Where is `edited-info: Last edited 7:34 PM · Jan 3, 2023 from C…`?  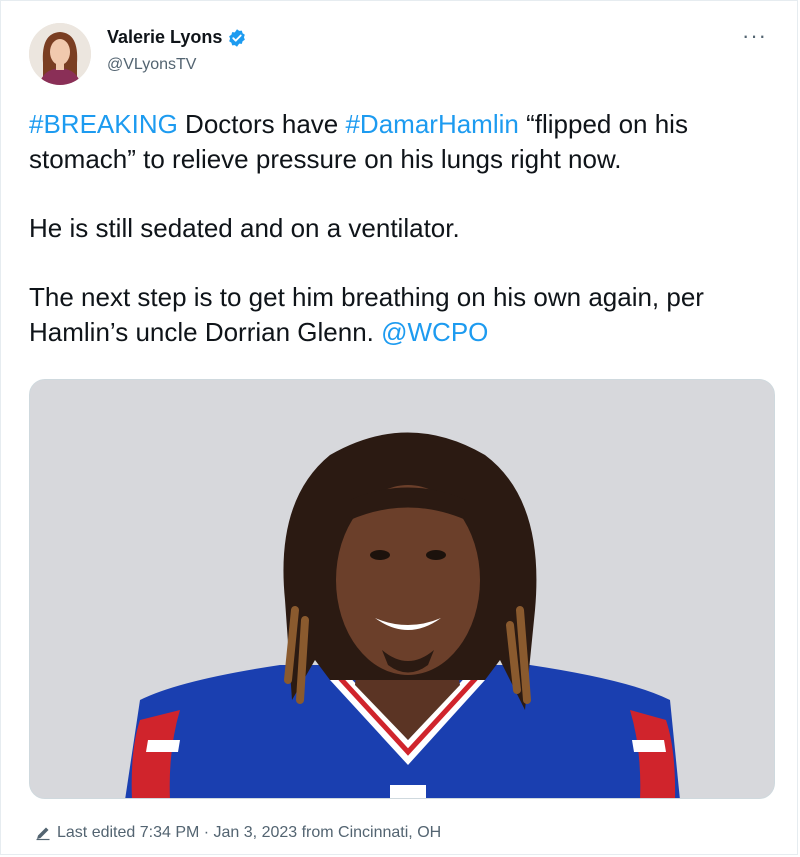 edited-info: Last edited 7:34 PM · Jan 3, 2023 from C… is located at coordinates (238, 833).